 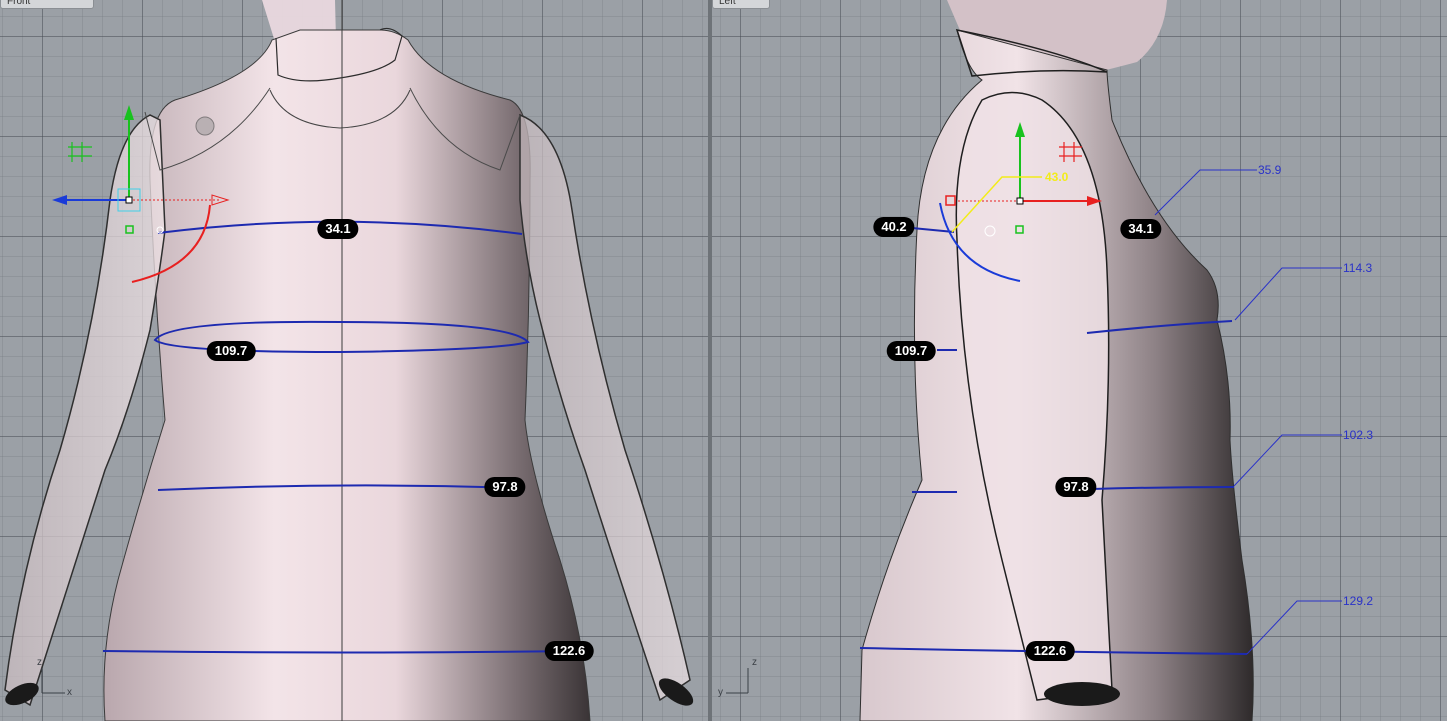 I want to click on hip-annotation: 129.2, so click(x=1358, y=601).